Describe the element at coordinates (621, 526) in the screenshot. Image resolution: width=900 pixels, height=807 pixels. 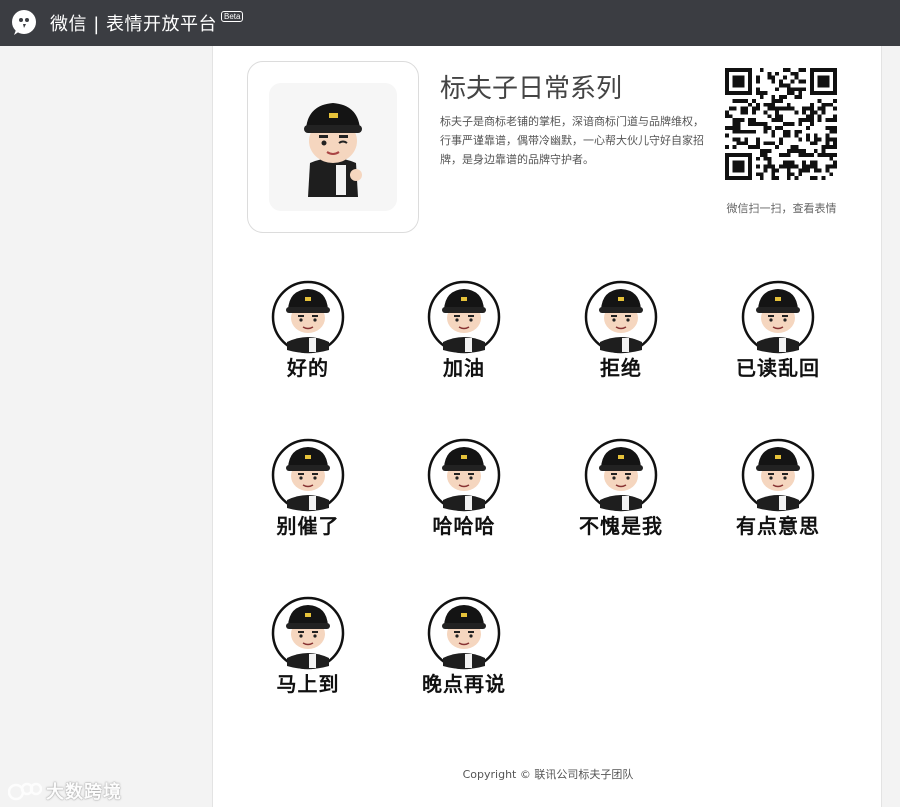
I see `sticker-label: 不愧是我` at that location.